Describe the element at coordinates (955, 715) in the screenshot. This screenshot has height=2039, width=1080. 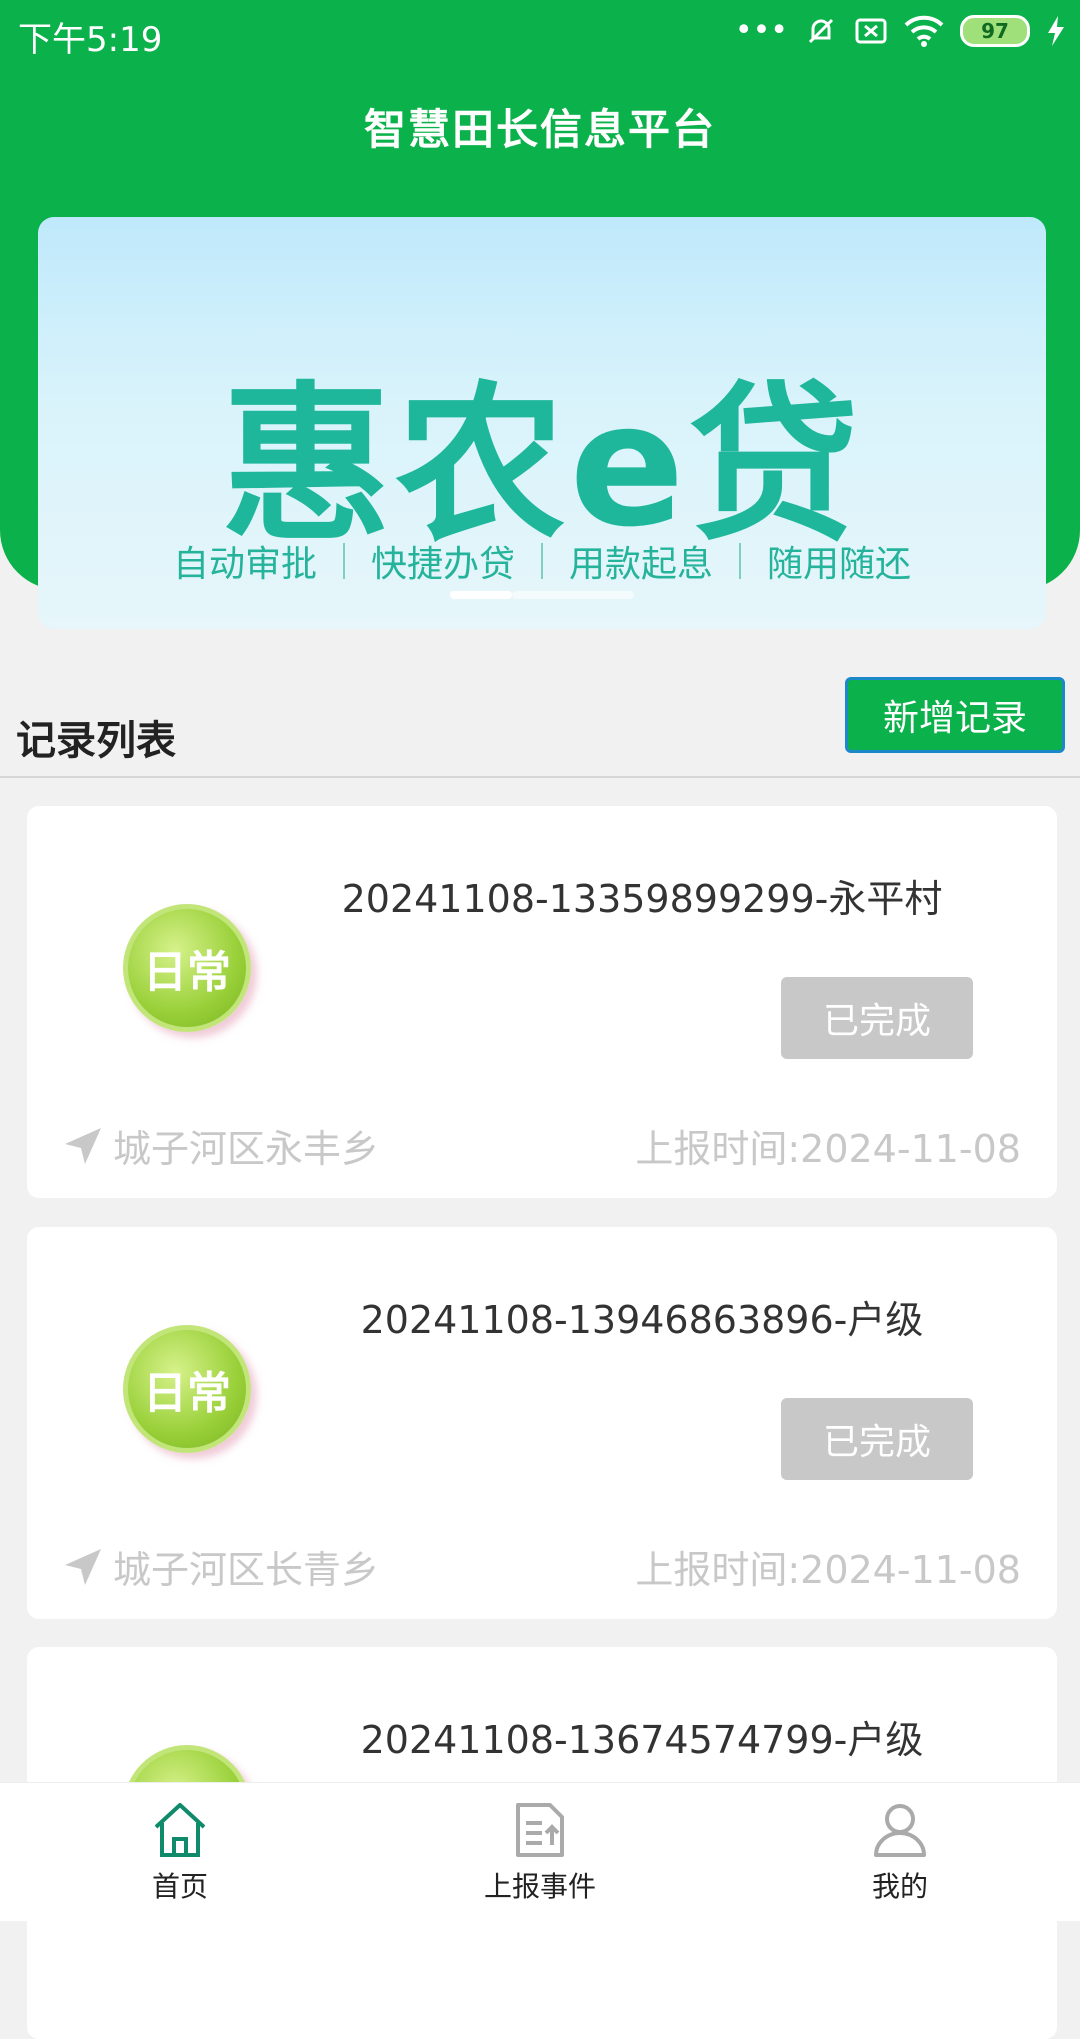
I see `add-record-button: 新增记录` at that location.